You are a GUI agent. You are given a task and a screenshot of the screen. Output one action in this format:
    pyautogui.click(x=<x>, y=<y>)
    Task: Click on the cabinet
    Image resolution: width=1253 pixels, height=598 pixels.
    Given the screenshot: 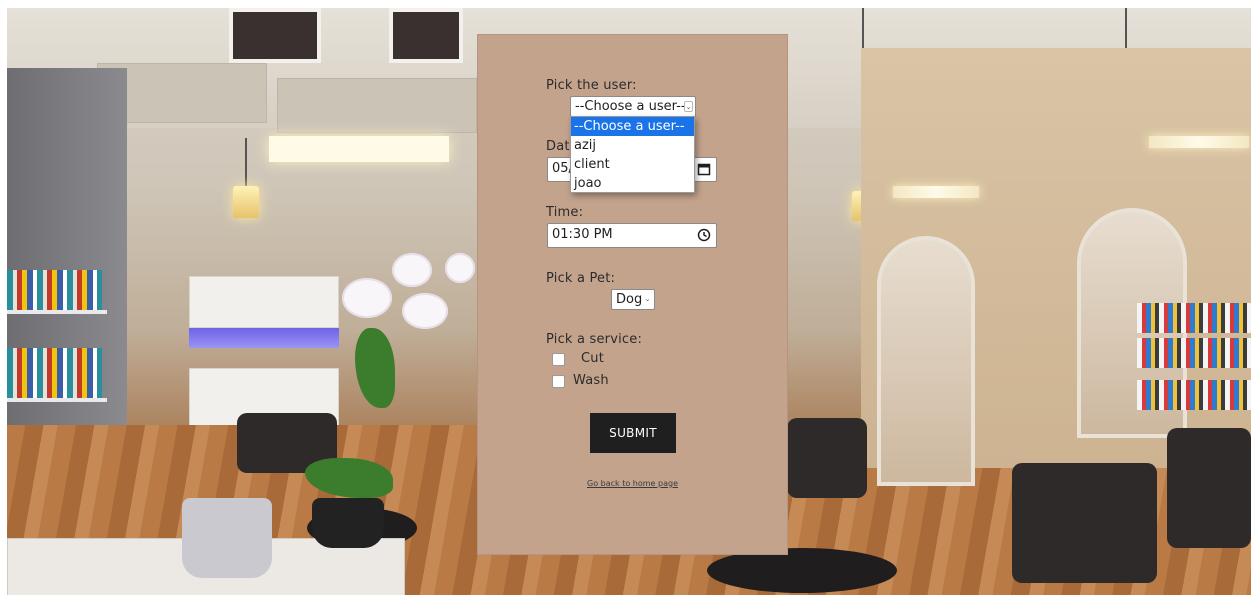 What is the action you would take?
    pyautogui.click(x=264, y=302)
    